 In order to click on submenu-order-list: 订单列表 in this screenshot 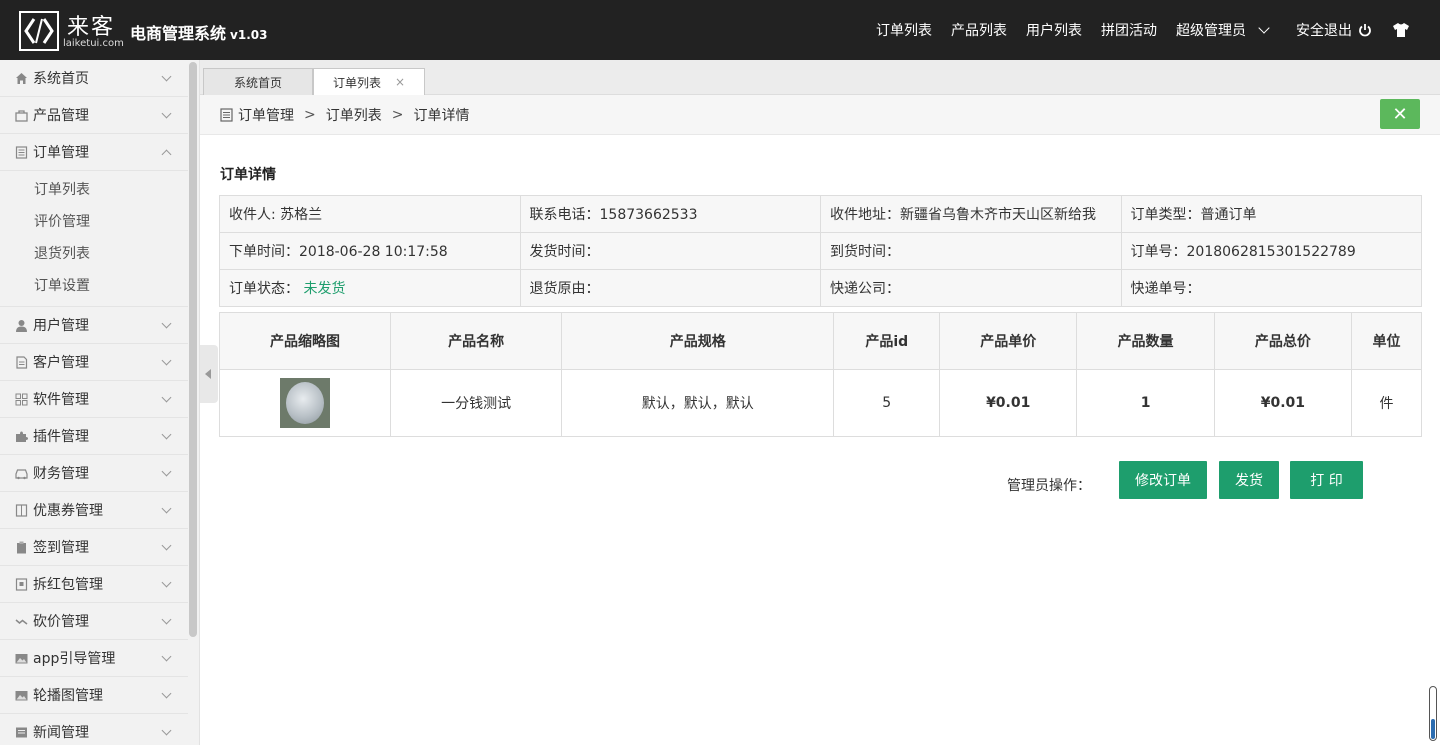, I will do `click(94, 190)`.